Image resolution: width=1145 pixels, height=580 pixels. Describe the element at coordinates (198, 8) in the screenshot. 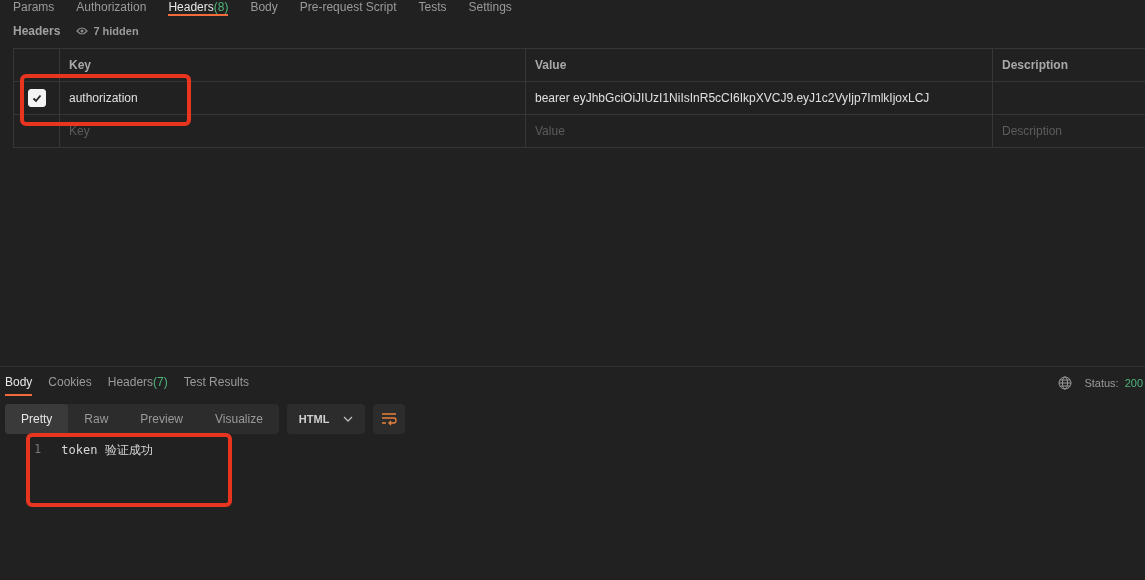

I see `request-tab: Headers(8)` at that location.